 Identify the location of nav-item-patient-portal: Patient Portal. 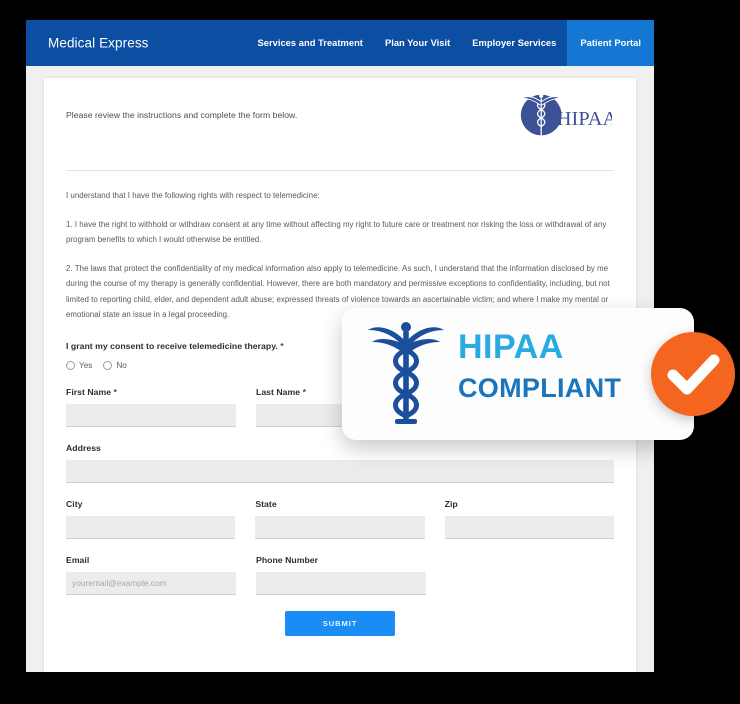
(610, 43).